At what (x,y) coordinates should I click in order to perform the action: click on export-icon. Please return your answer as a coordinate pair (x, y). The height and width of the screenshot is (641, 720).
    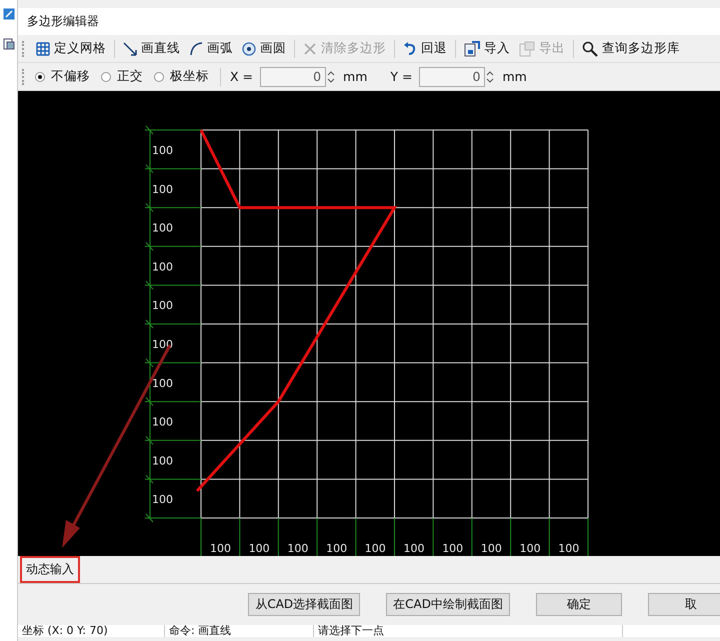
    Looking at the image, I should click on (527, 48).